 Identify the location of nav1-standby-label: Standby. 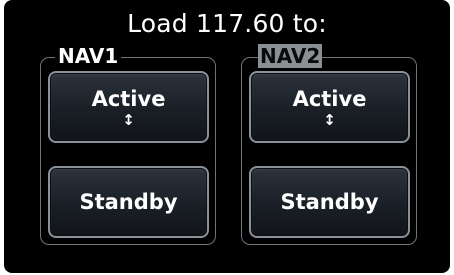
(128, 202).